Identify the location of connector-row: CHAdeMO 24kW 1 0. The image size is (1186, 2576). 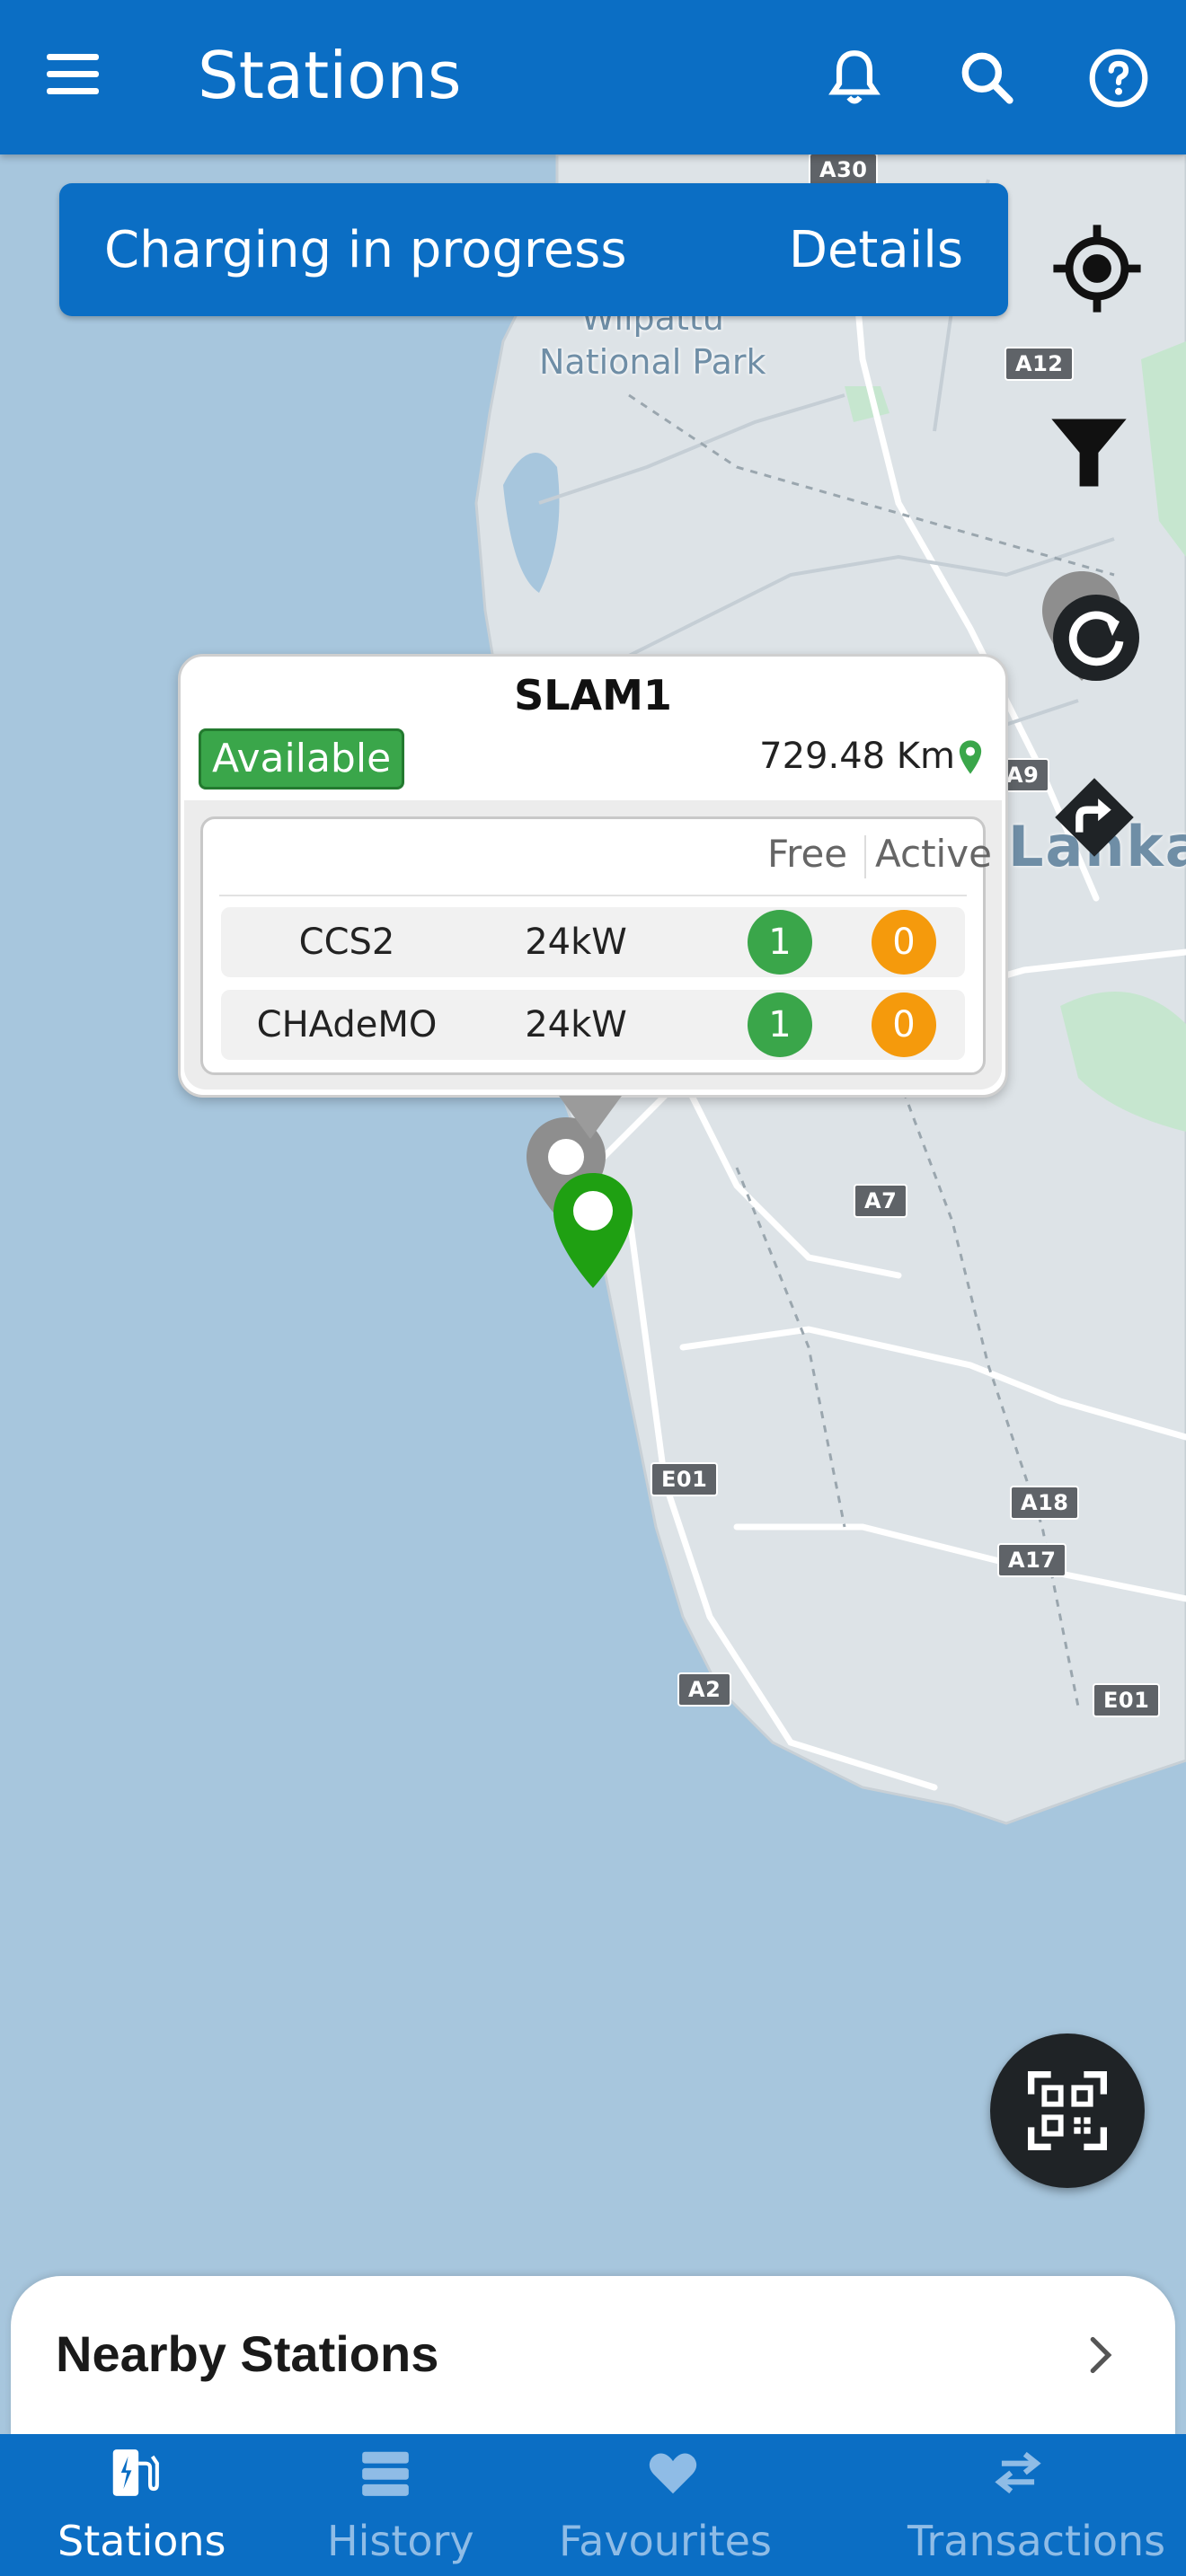
(593, 1025).